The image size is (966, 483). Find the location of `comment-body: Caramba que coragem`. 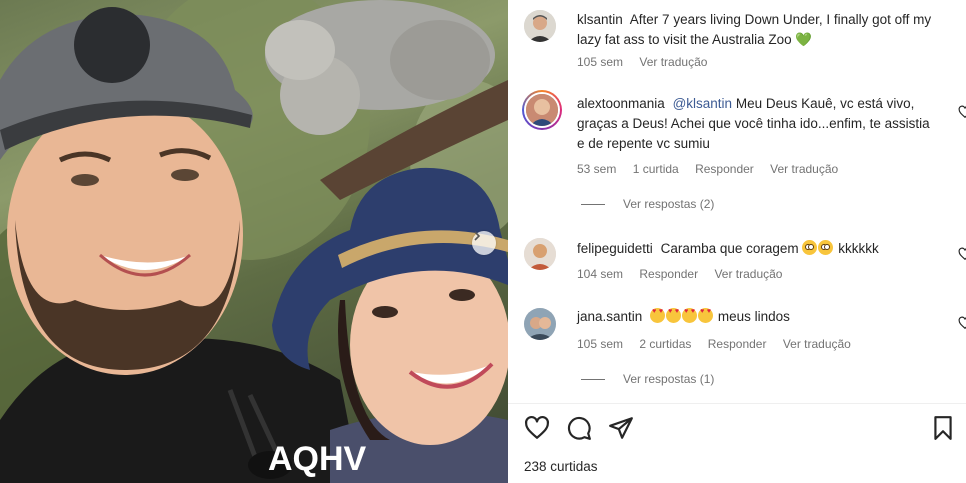

comment-body: Caramba que coragem is located at coordinates (729, 248).